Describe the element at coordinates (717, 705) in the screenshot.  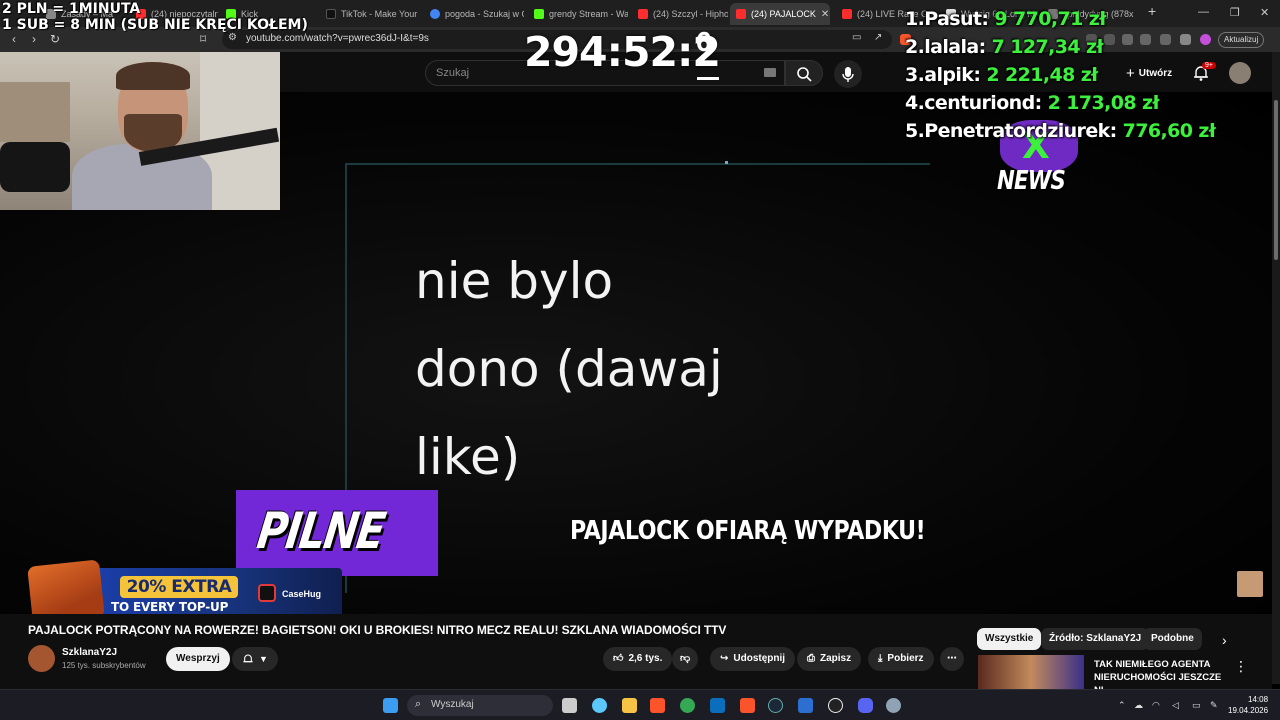
I see `store-icon` at that location.